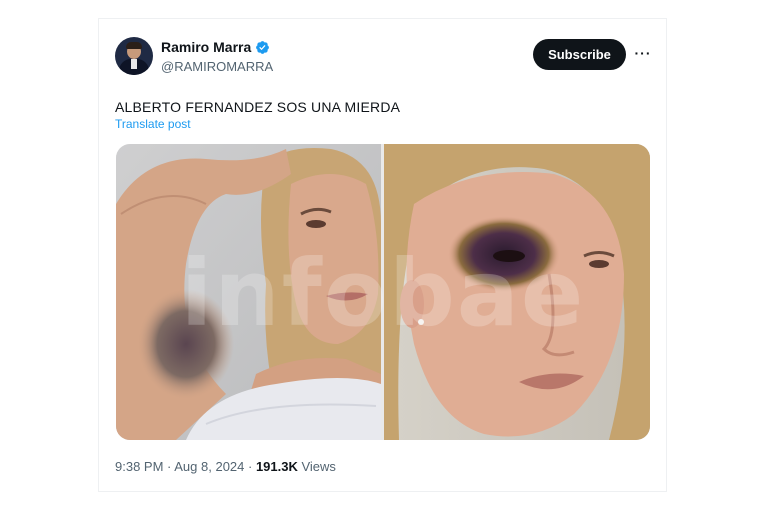 The height and width of the screenshot is (512, 768). Describe the element at coordinates (217, 66) in the screenshot. I see `author-handle: @RAMIROMARRA` at that location.